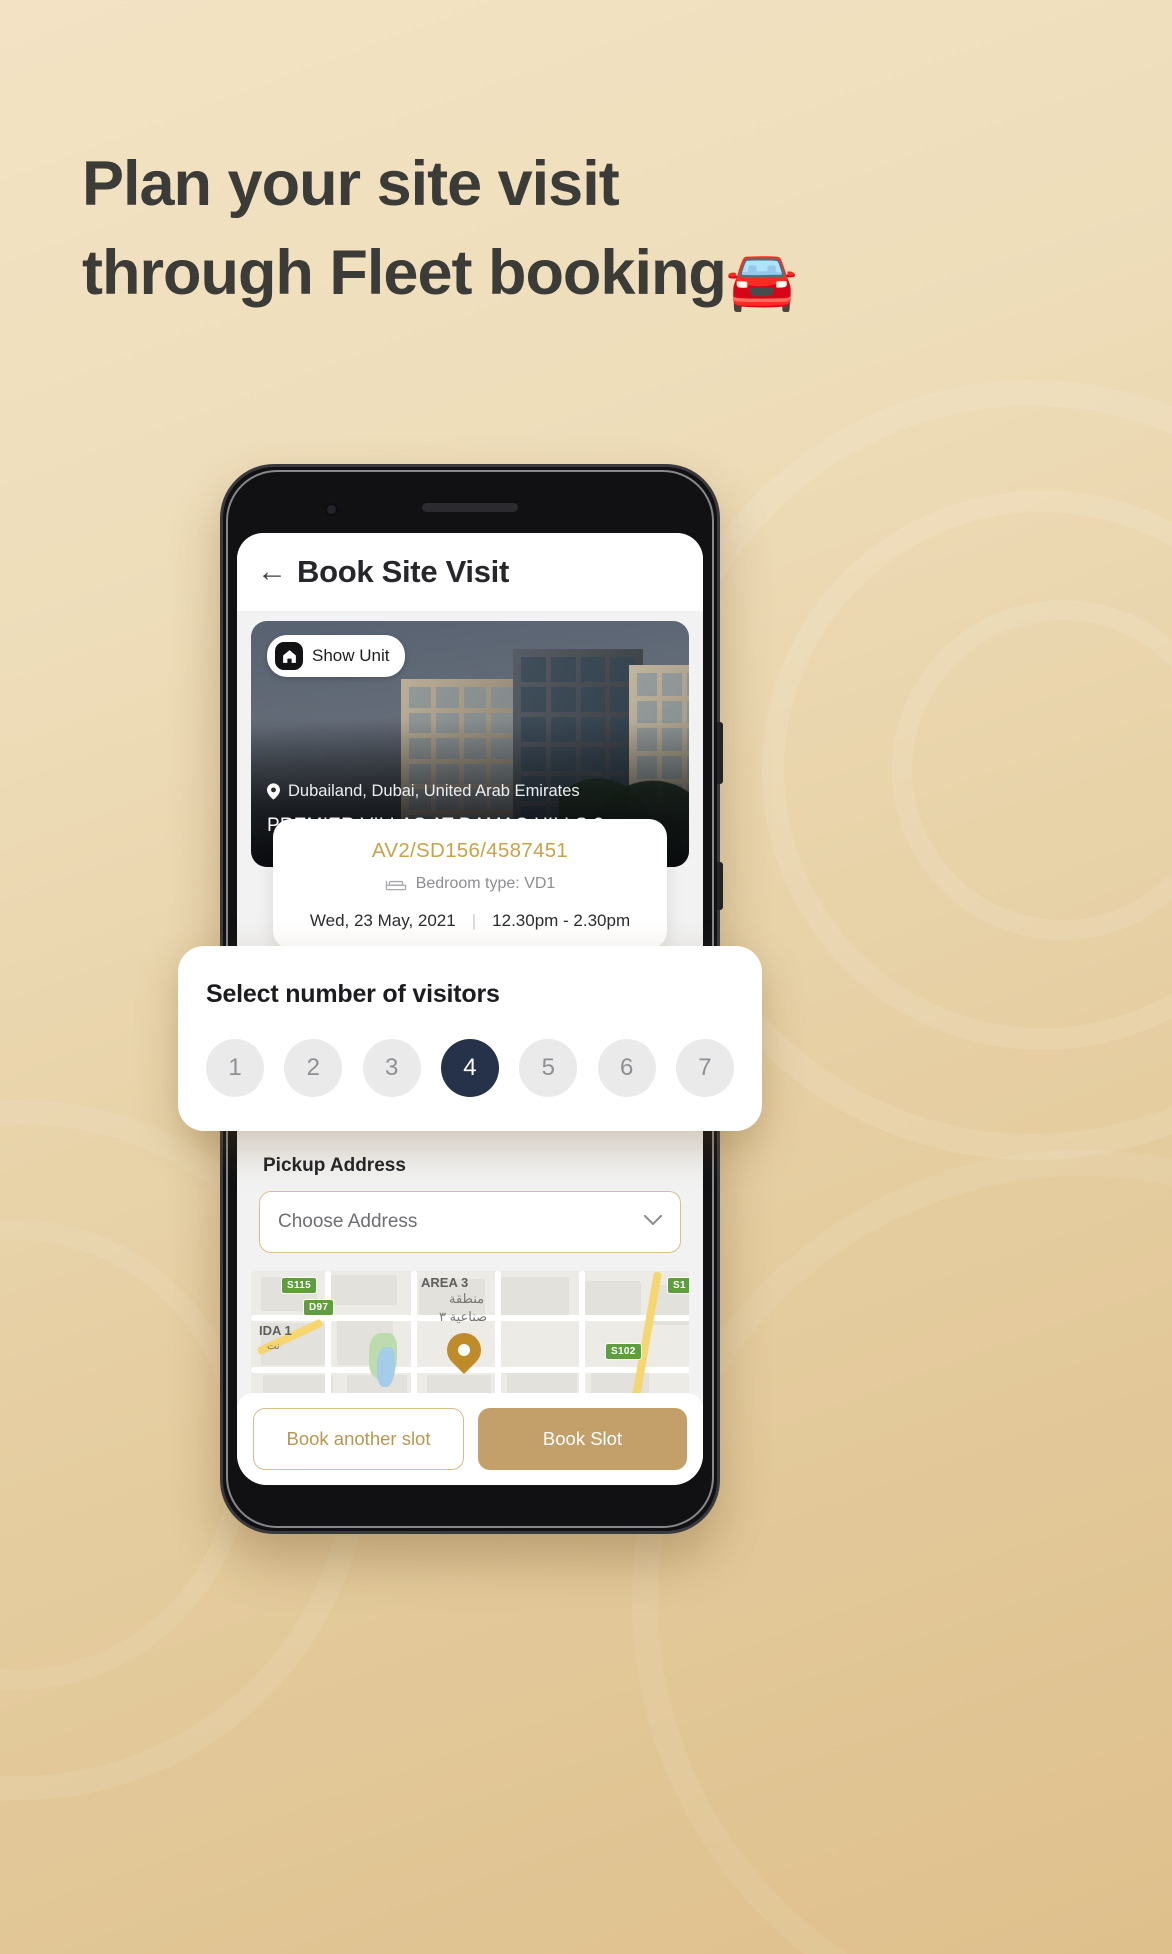 The image size is (1172, 1954). Describe the element at coordinates (582, 1439) in the screenshot. I see `book-slot-button: Book Slot` at that location.